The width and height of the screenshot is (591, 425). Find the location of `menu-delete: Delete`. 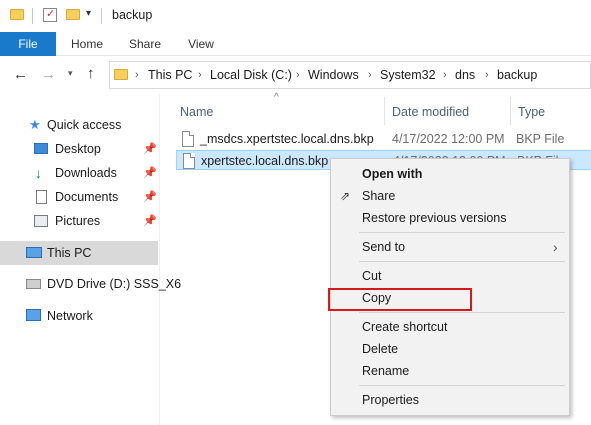

menu-delete: Delete is located at coordinates (450, 349).